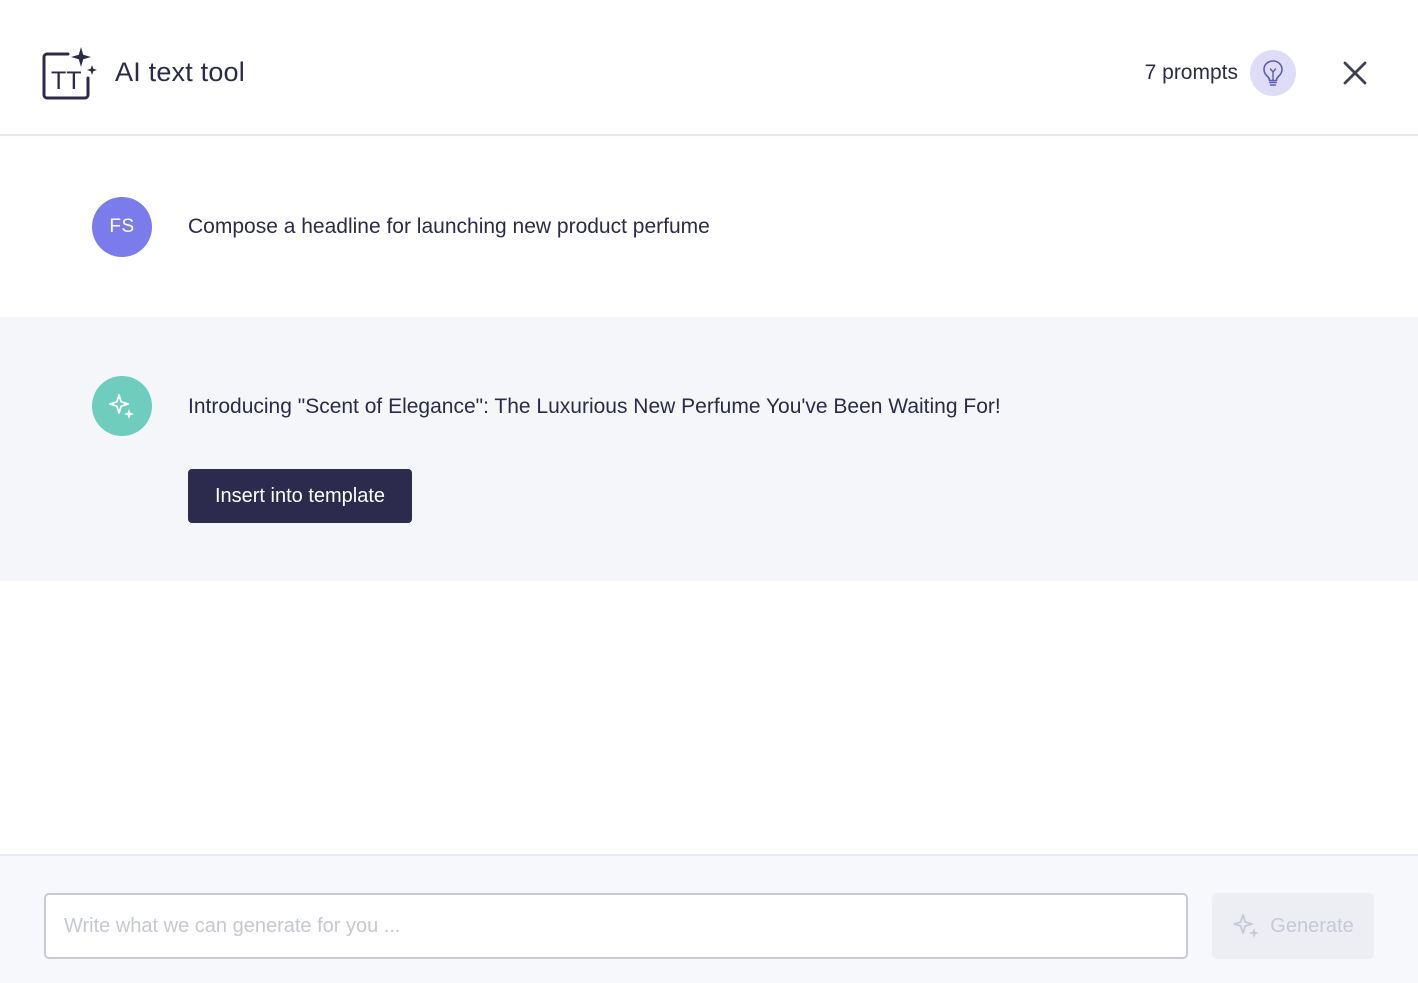 This screenshot has width=1418, height=983. I want to click on dialog-header: TT AI text tool 7 prompts, so click(709, 68).